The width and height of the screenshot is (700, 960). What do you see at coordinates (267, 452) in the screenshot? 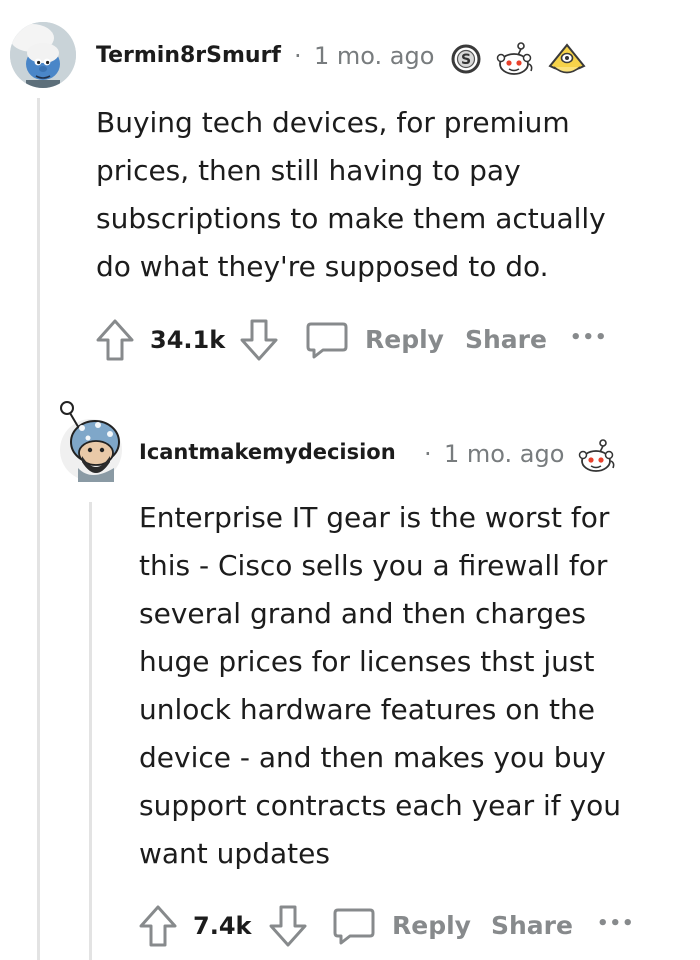
I see `username: Icantmakemydecision` at bounding box center [267, 452].